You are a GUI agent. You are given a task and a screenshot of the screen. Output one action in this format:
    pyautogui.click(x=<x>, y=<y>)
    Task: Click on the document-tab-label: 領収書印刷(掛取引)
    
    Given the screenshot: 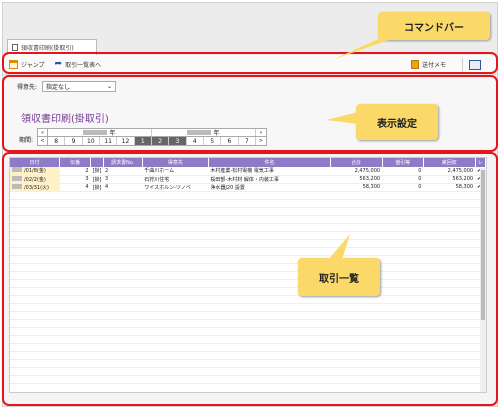 What is the action you would take?
    pyautogui.click(x=47, y=48)
    